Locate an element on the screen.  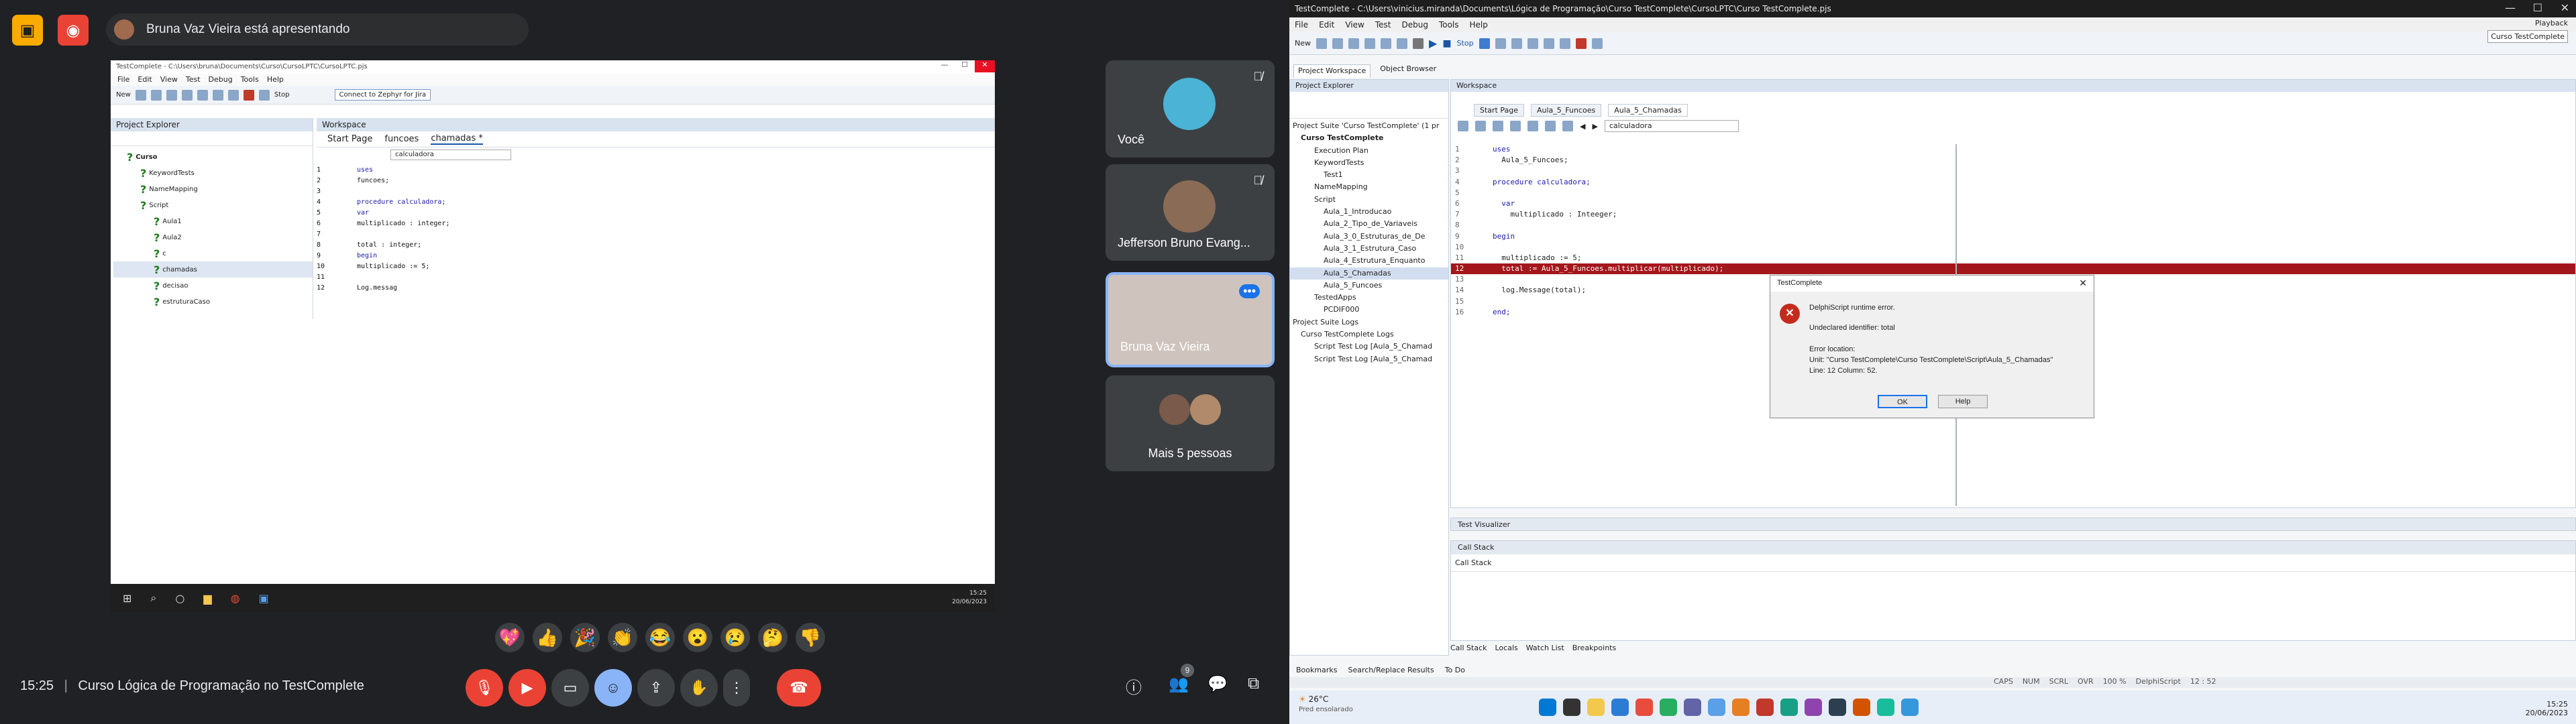
tree-item: Project Suite Logs is located at coordinates (1369, 322).